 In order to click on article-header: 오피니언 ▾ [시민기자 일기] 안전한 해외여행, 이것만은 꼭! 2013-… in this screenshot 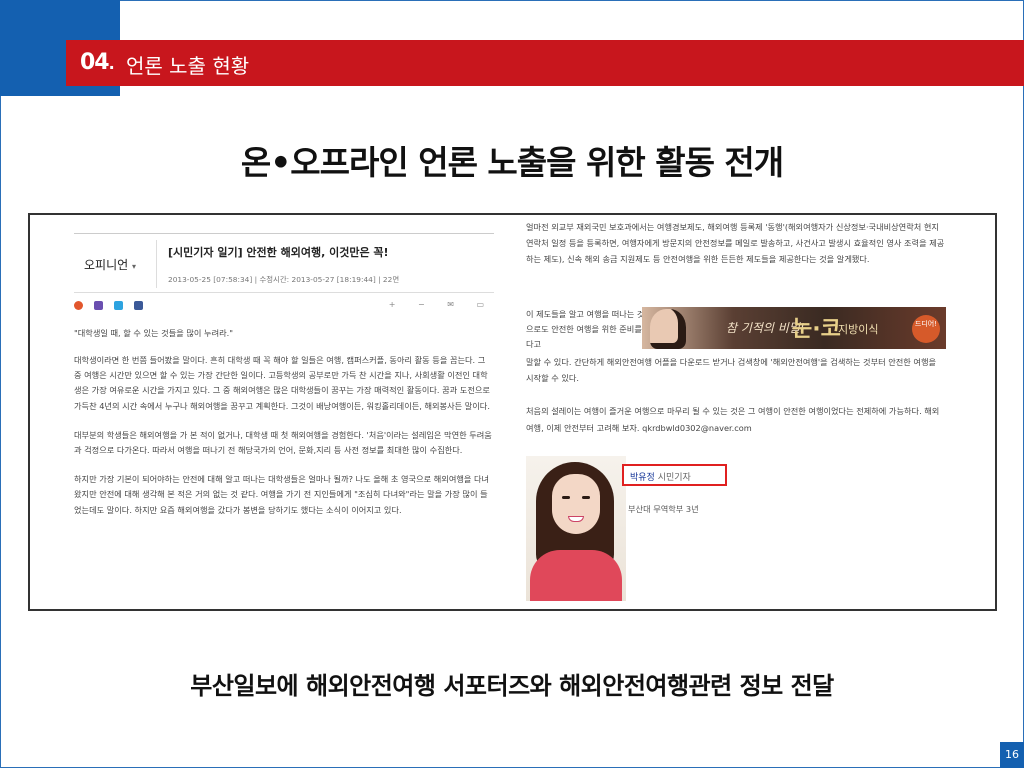, I will do `click(284, 263)`.